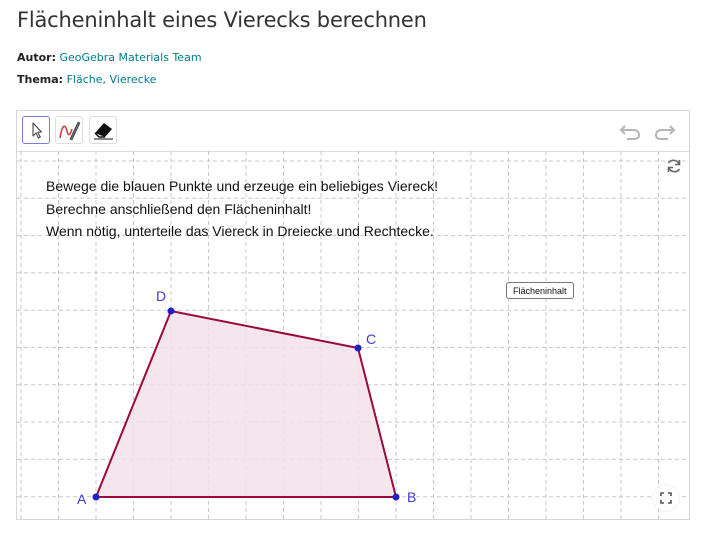 This screenshot has width=715, height=537. I want to click on pen-tool-button, so click(69, 130).